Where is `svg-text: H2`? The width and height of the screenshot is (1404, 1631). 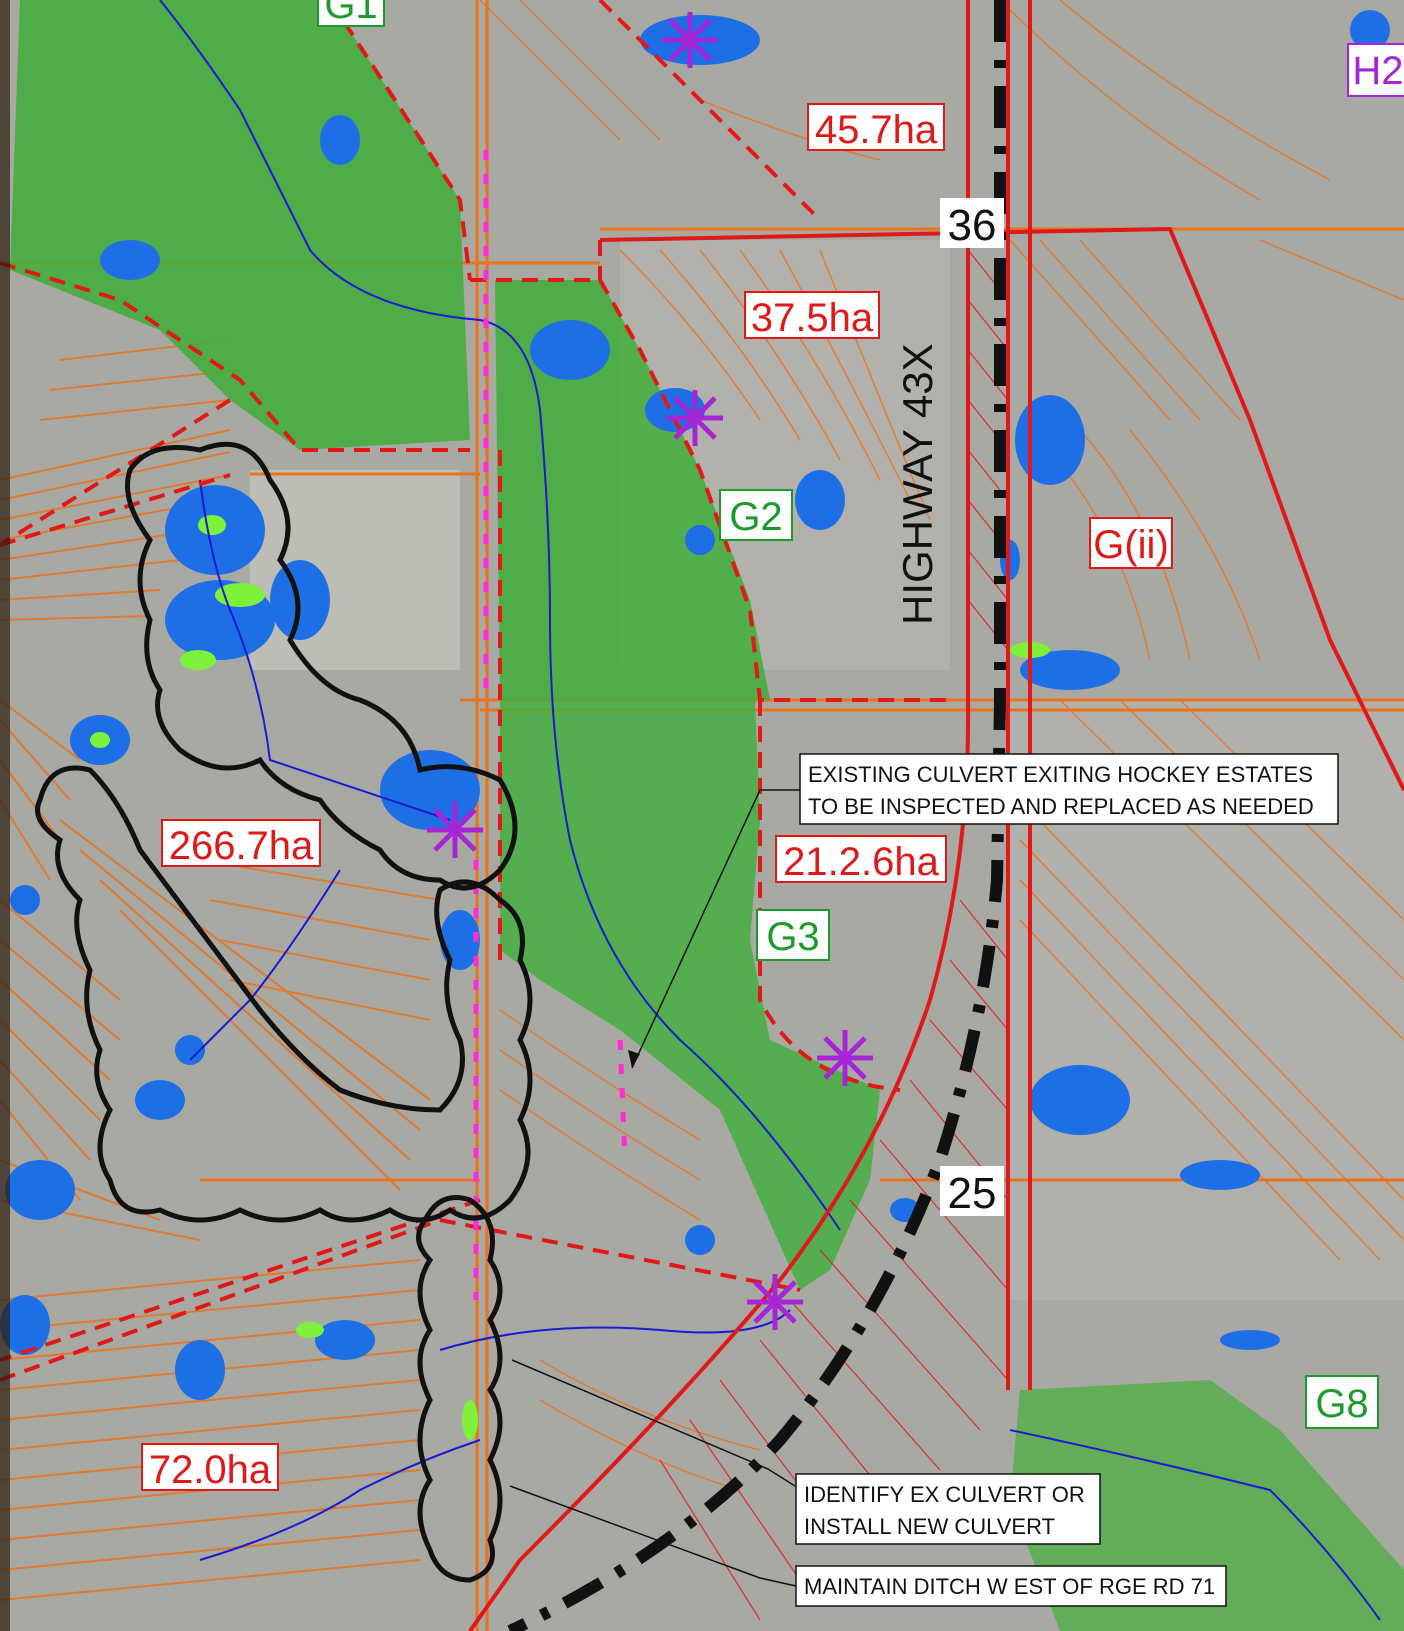 svg-text: H2 is located at coordinates (1377, 71).